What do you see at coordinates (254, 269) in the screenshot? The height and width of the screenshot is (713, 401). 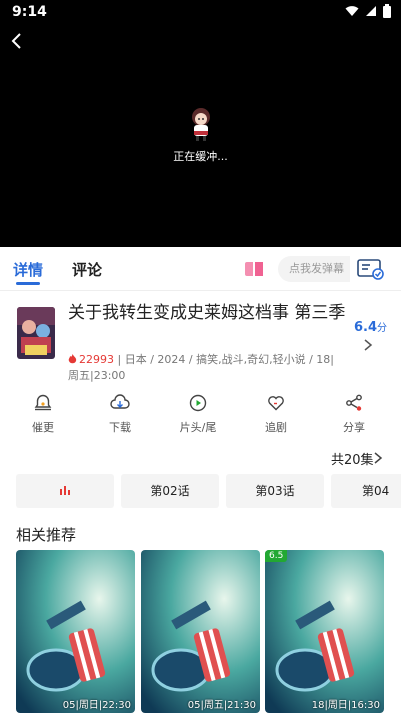 I see `danmu-toggle-icon` at bounding box center [254, 269].